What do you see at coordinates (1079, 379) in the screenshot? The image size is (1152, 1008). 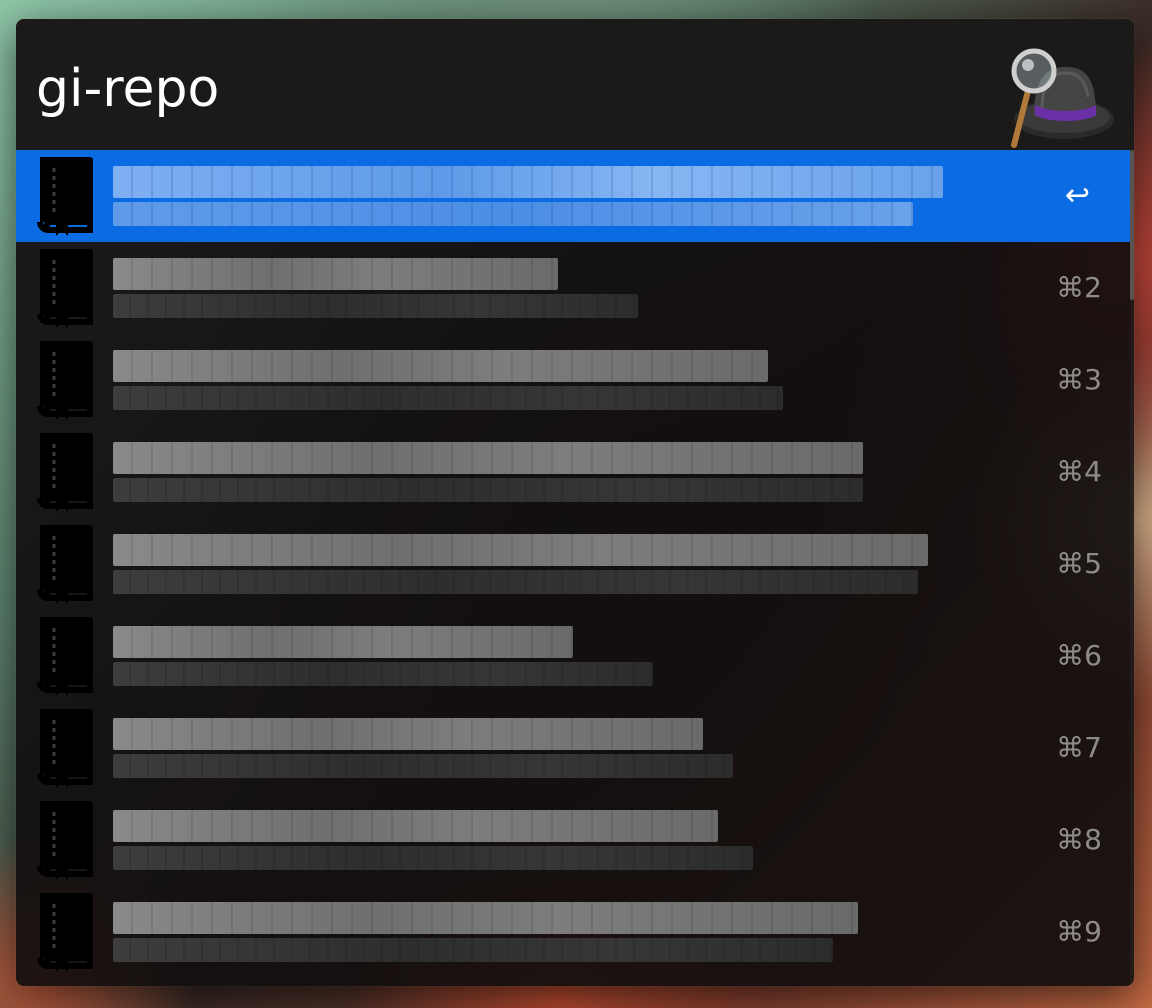 I see `result-shortcut: ⌘3` at bounding box center [1079, 379].